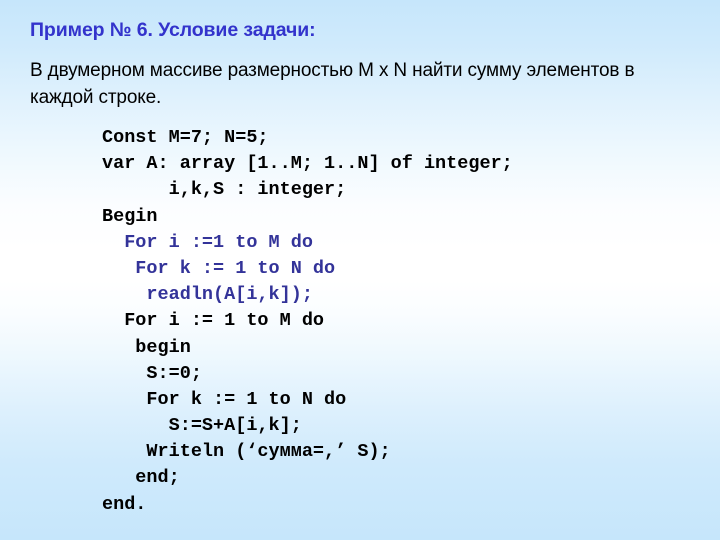 This screenshot has height=540, width=720. I want to click on code-line: S:=S+A[i,k];, so click(202, 426).